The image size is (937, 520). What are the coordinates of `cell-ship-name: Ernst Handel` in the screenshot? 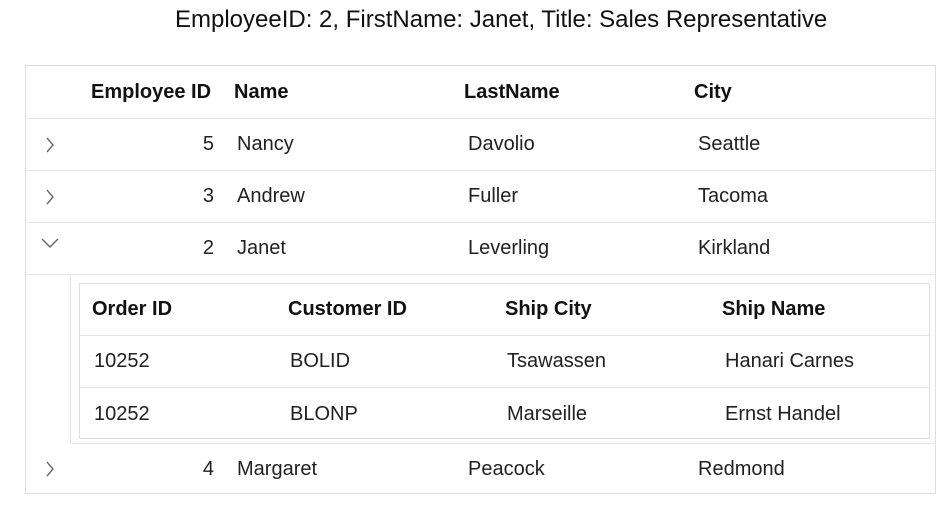 It's located at (783, 413).